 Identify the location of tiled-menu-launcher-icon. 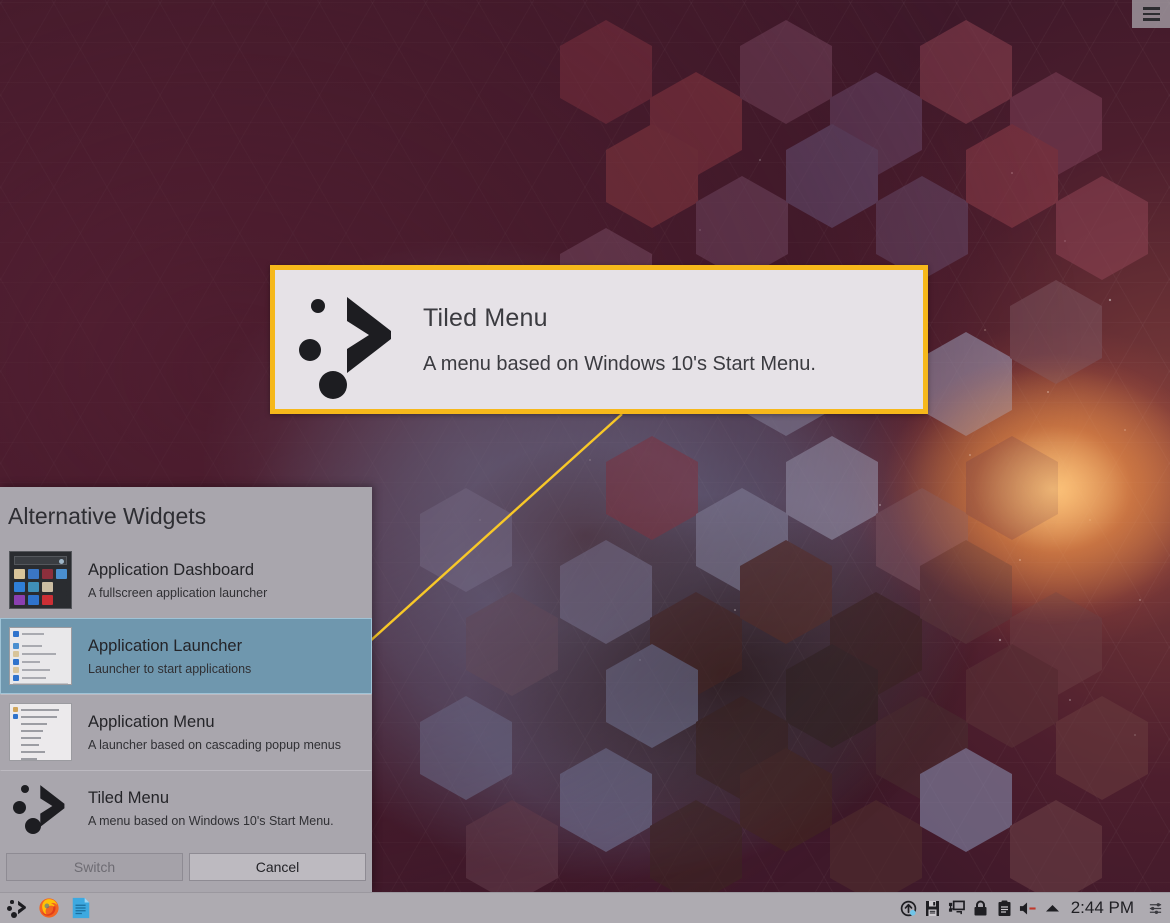
(17, 908).